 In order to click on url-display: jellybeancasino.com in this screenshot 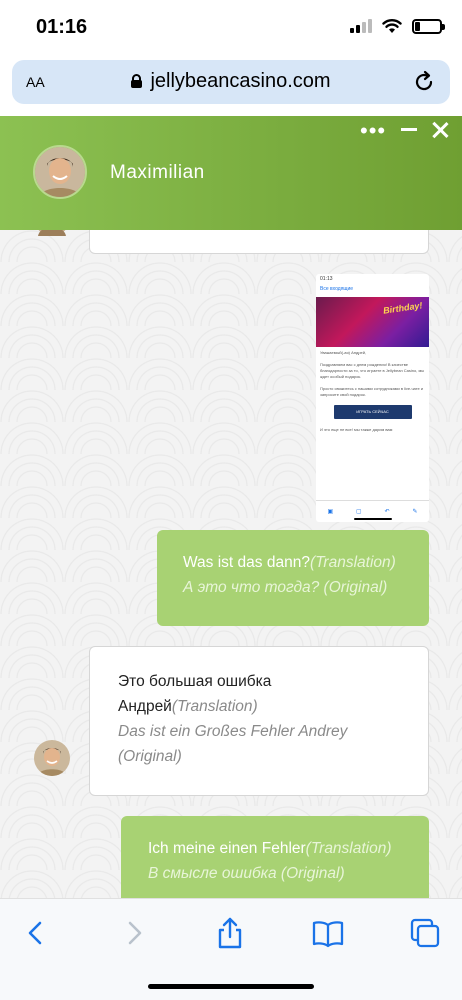, I will do `click(231, 81)`.